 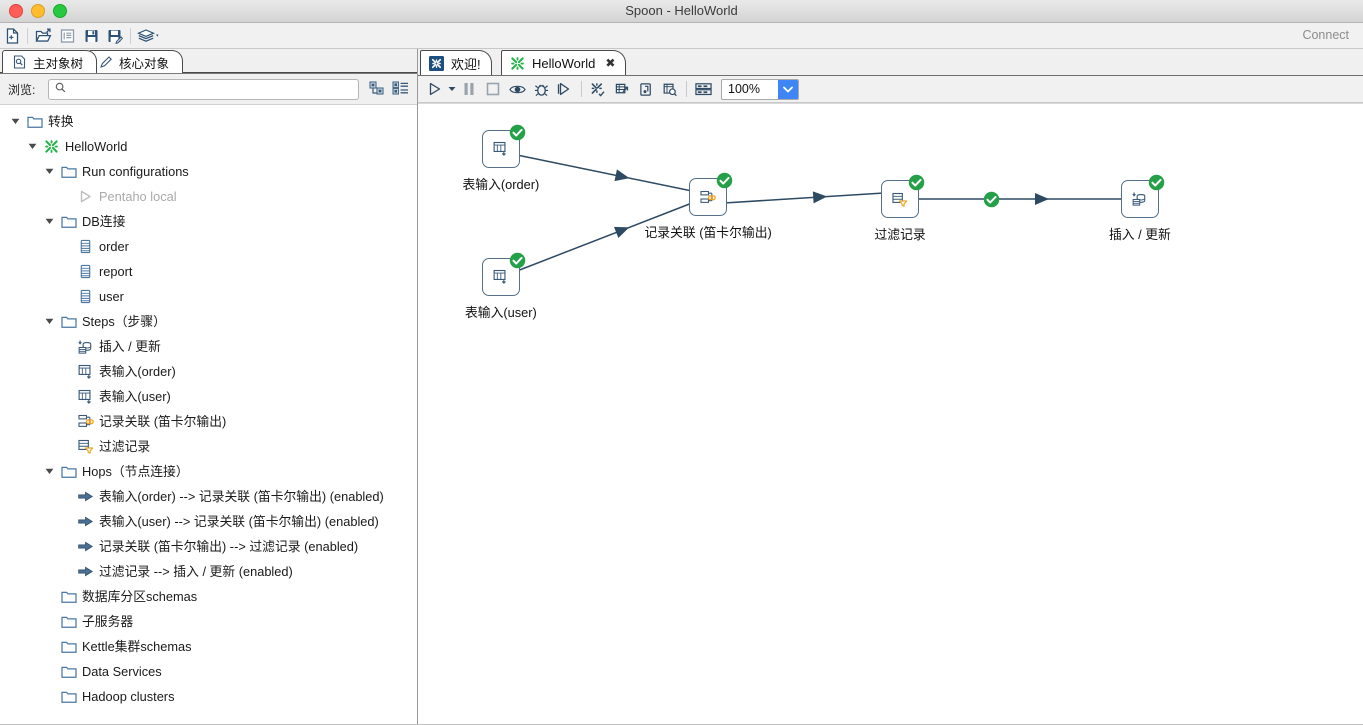 I want to click on save-as-icon, so click(x=115, y=36).